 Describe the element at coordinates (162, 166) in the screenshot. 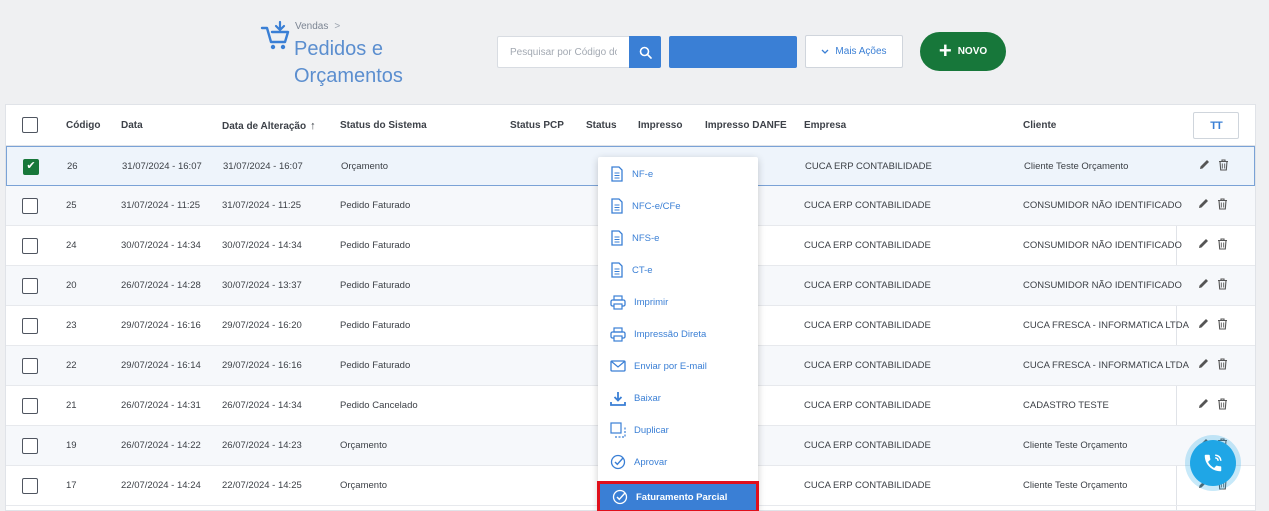

I see `cell-data: 31/07/2024 - 16:07` at that location.